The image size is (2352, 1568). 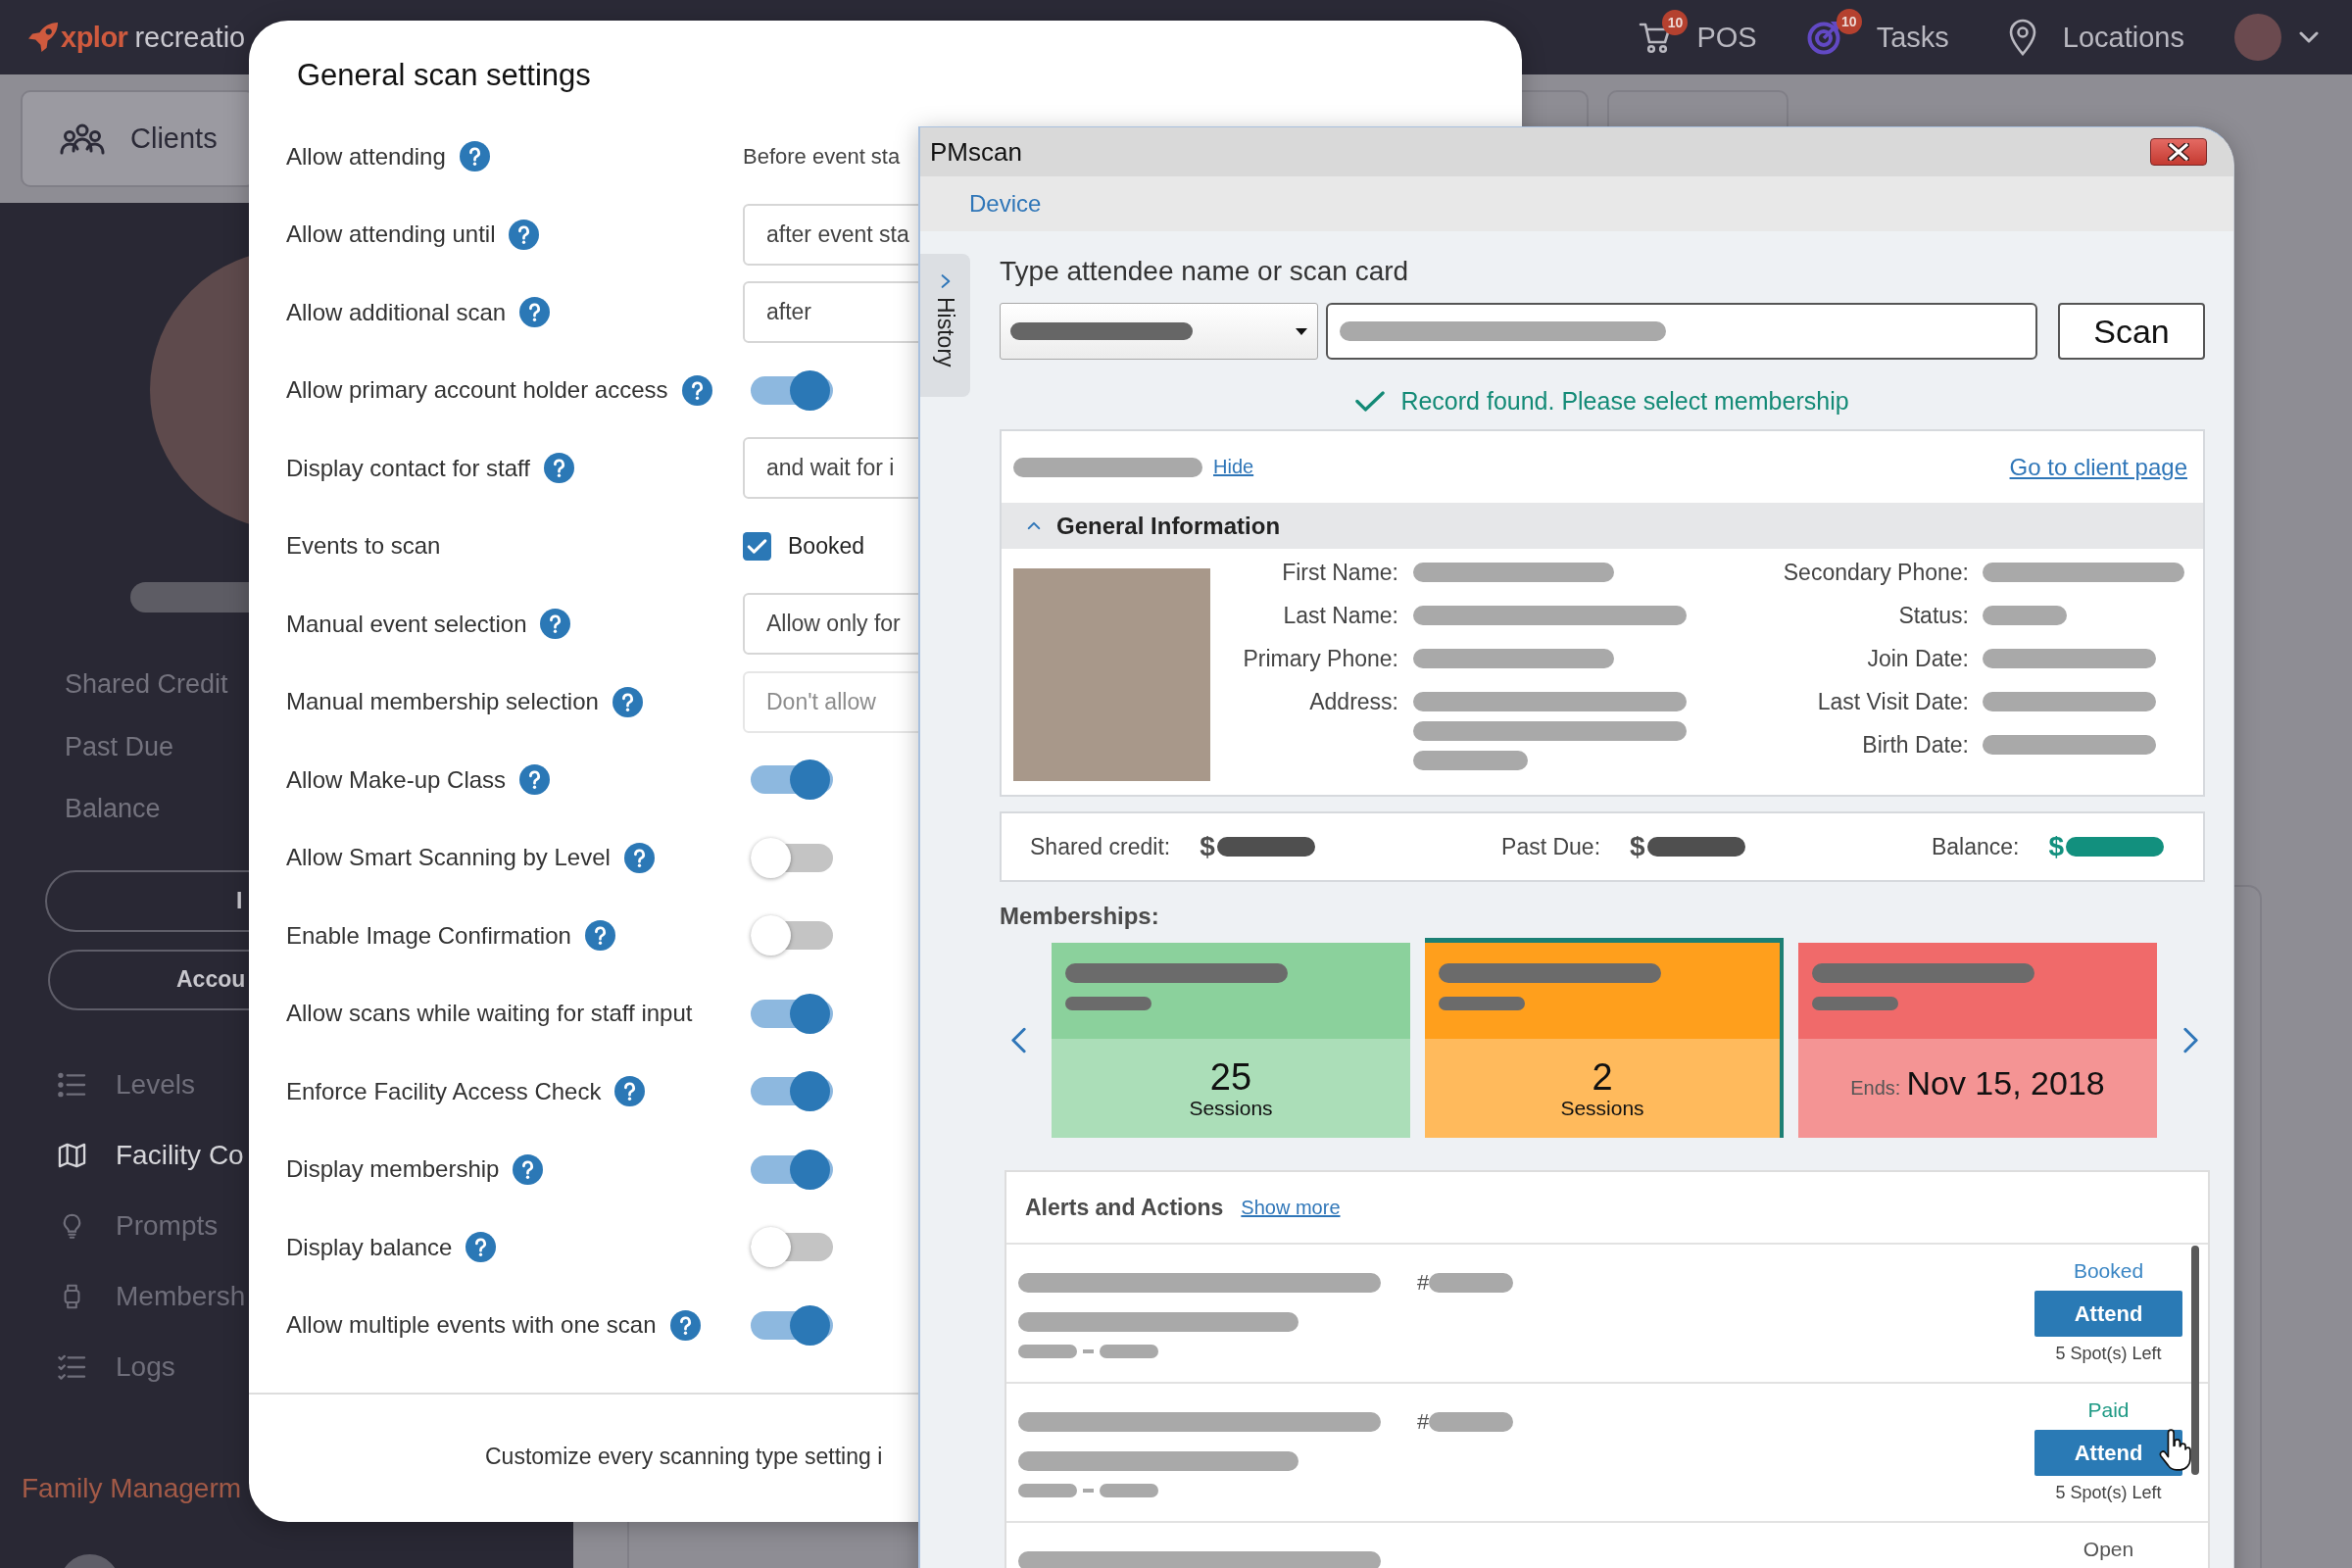 I want to click on scrollbar-thumb, so click(x=2195, y=1360).